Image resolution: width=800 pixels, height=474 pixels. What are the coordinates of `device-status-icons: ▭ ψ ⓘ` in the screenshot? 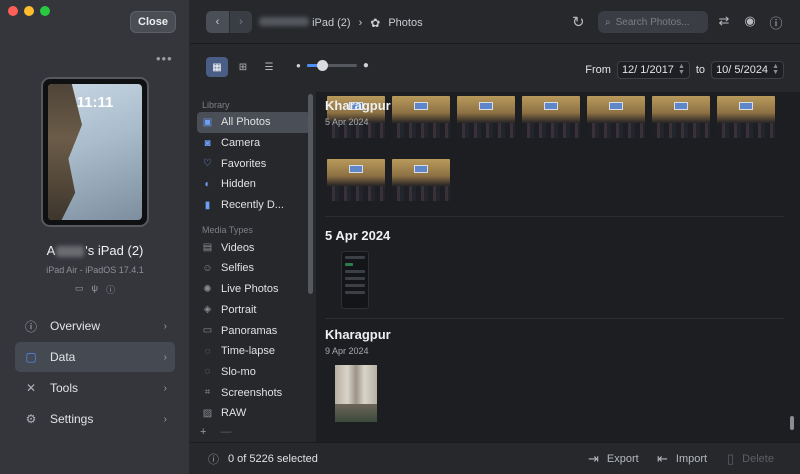 It's located at (95, 289).